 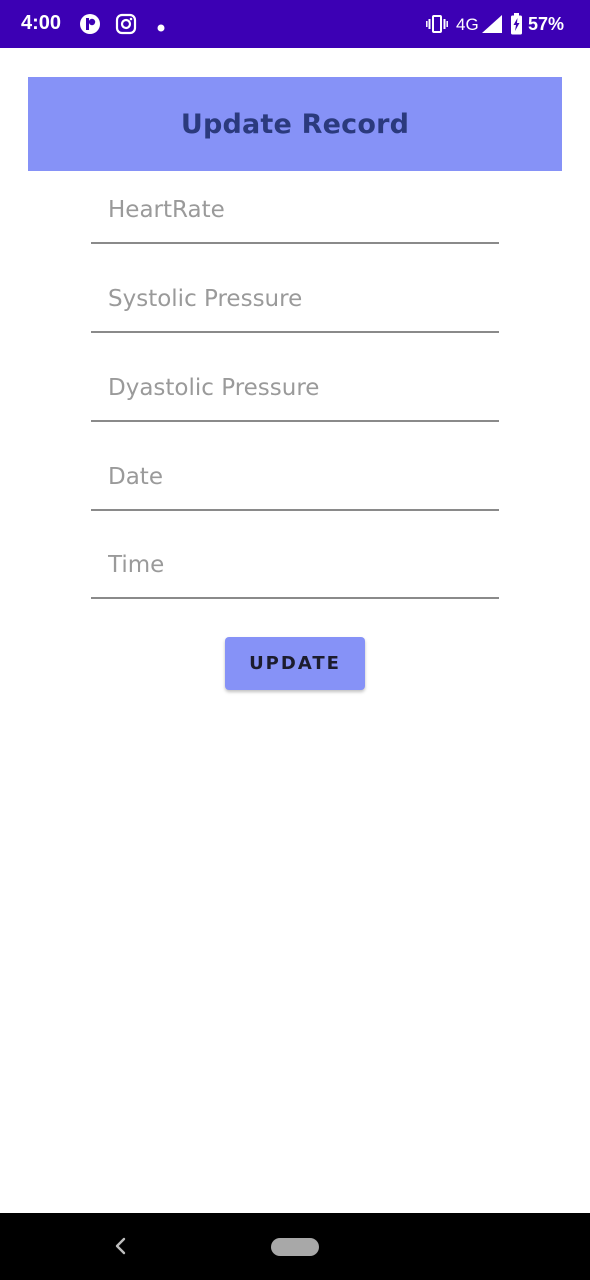 What do you see at coordinates (516, 26) in the screenshot?
I see `battery-icon` at bounding box center [516, 26].